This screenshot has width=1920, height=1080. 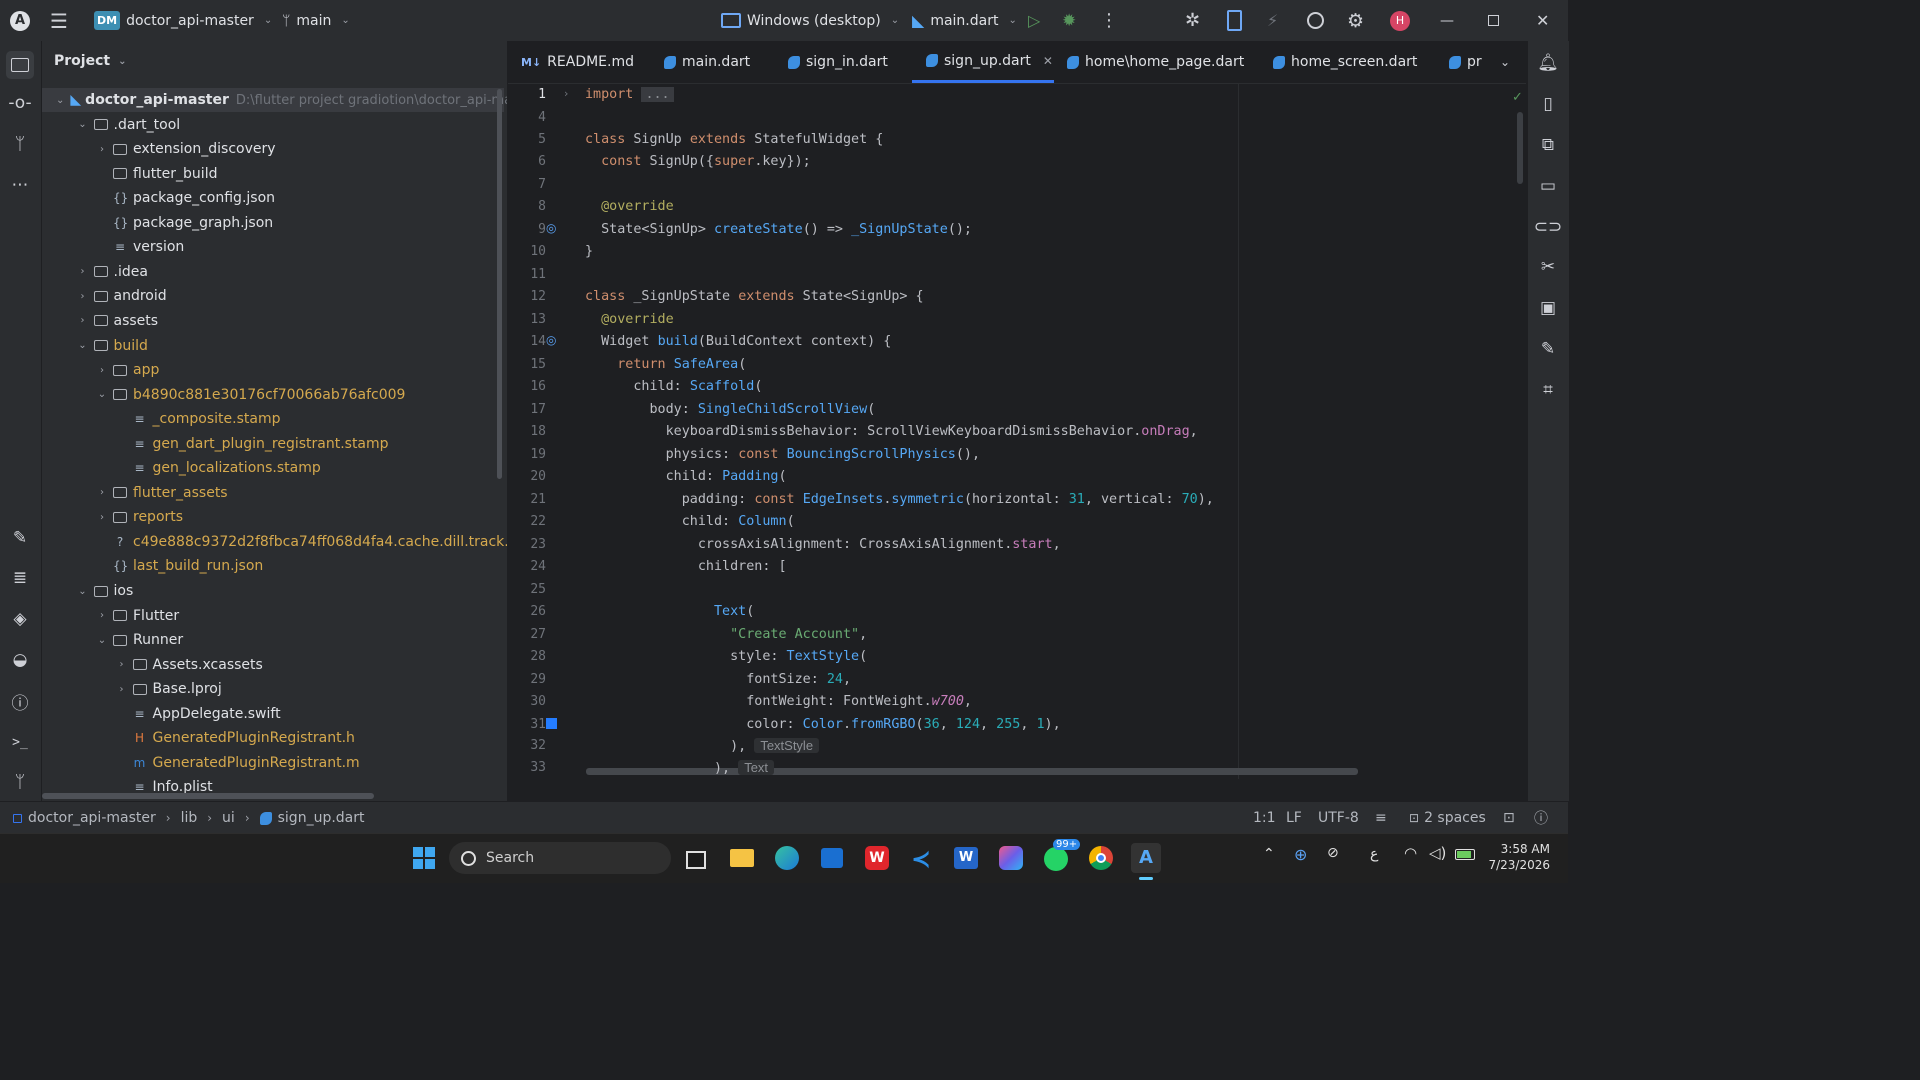 I want to click on tree-folder: › Flutter, so click(x=110, y=616).